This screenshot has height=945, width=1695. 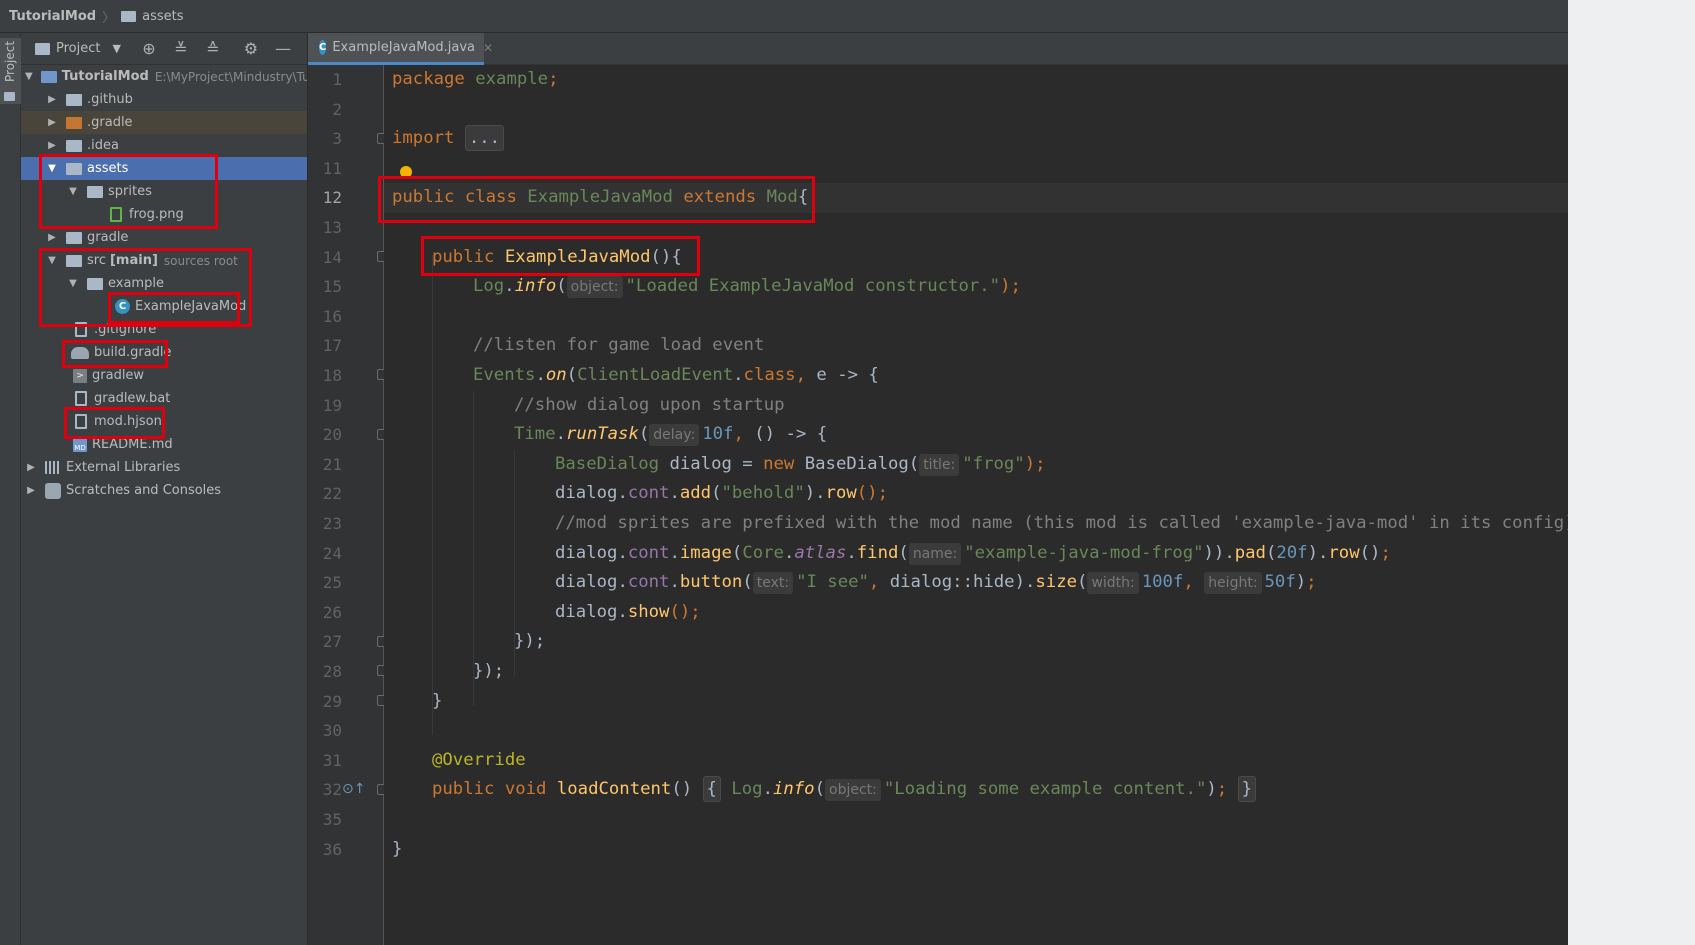 What do you see at coordinates (784, 16) in the screenshot?
I see `navigation-bar: TutorialMod 〉 assets` at bounding box center [784, 16].